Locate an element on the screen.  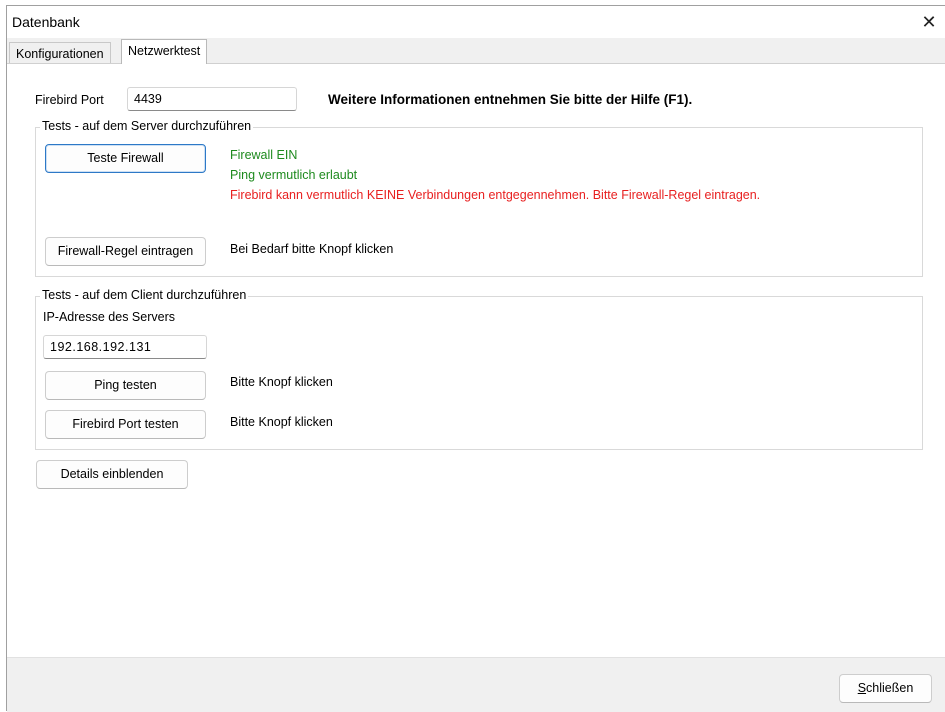
client-tests-title: Tests - auf dem Client durchzuführen is located at coordinates (144, 295).